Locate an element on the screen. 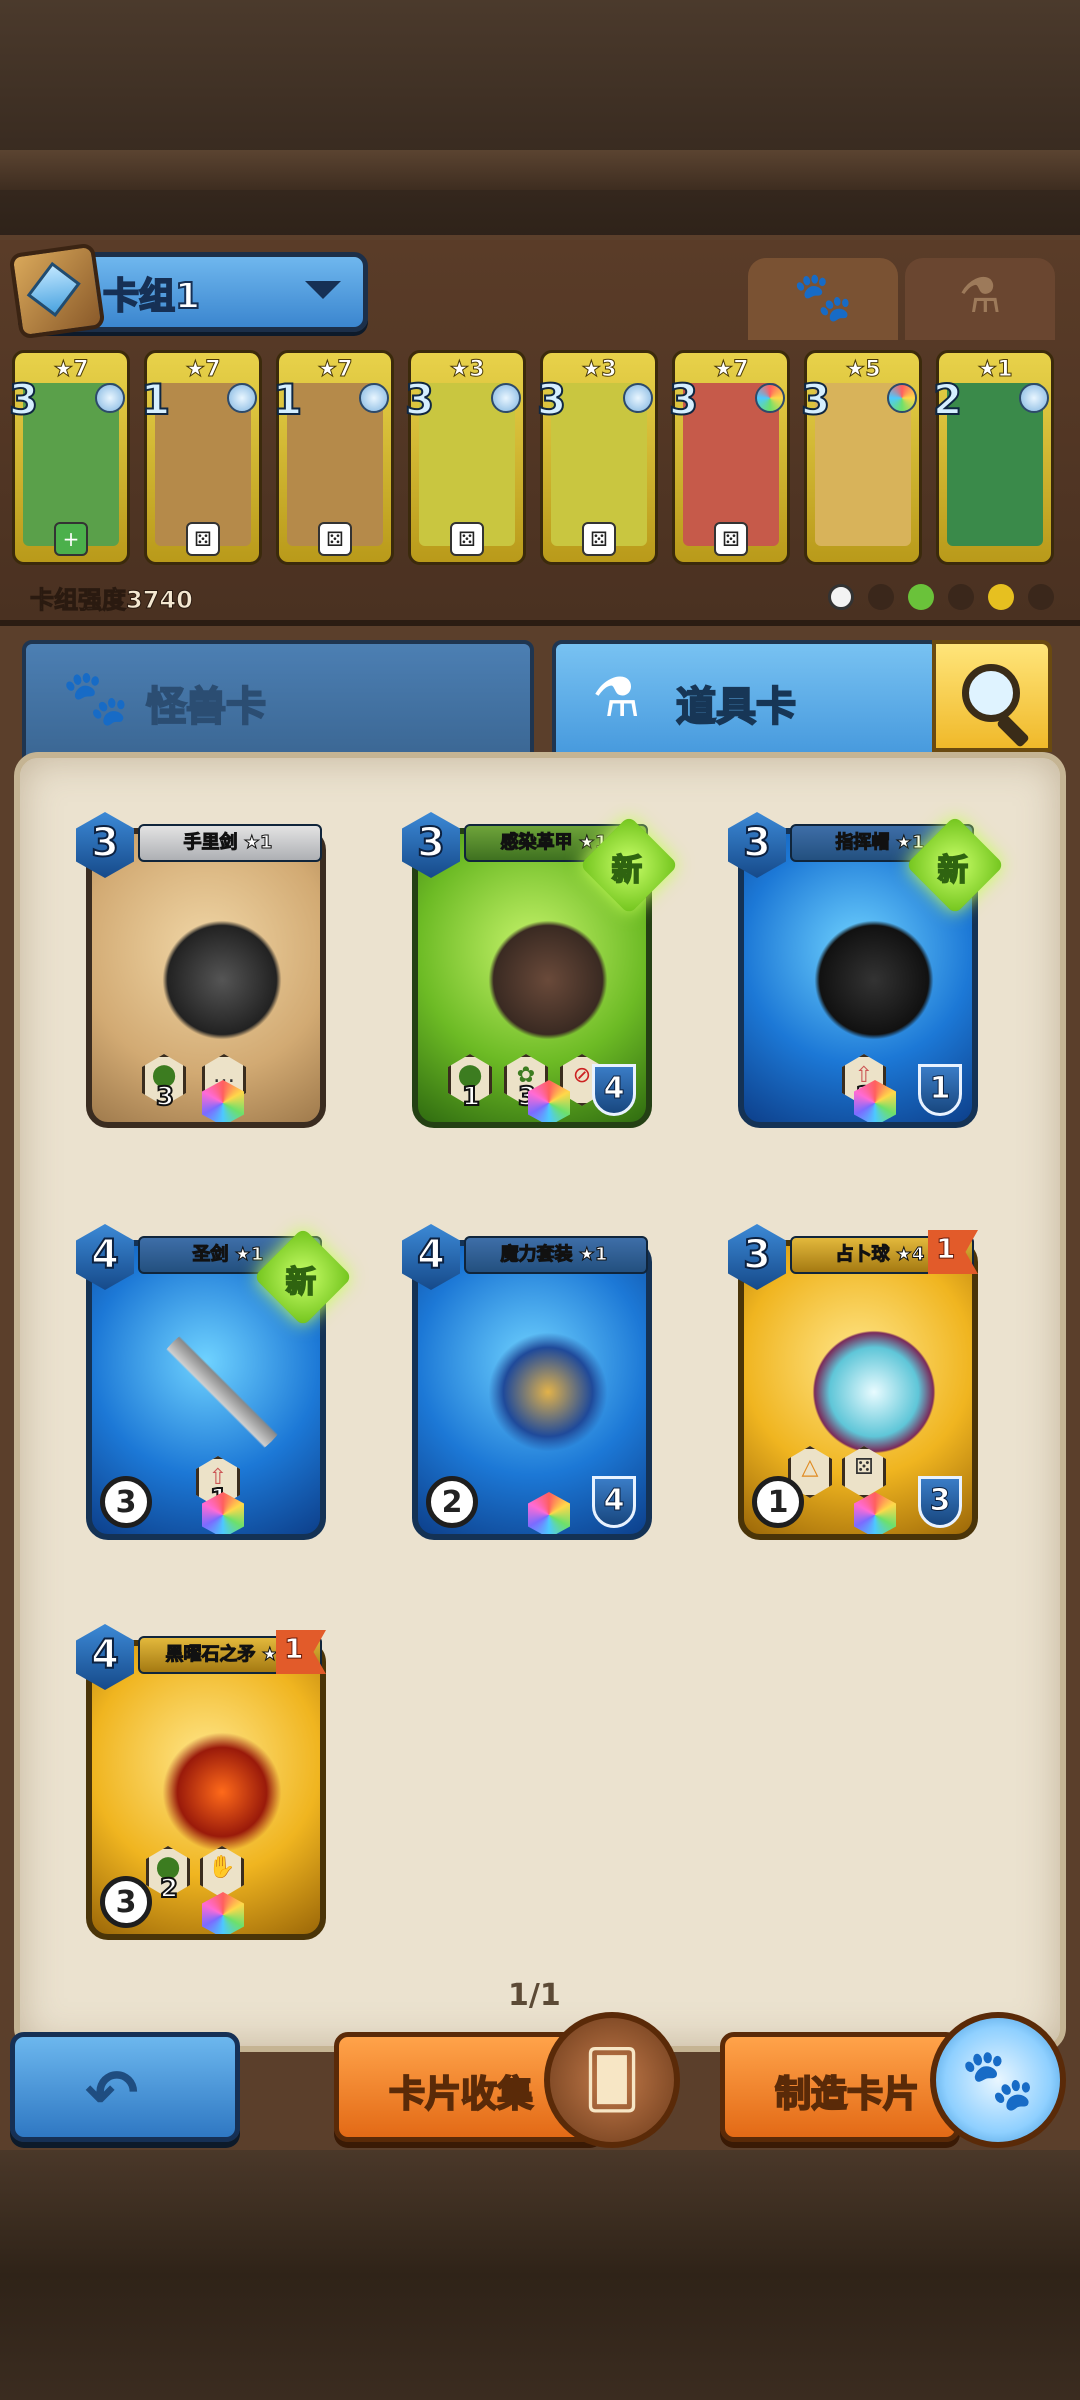  crystal-ball-art is located at coordinates (874, 1392).